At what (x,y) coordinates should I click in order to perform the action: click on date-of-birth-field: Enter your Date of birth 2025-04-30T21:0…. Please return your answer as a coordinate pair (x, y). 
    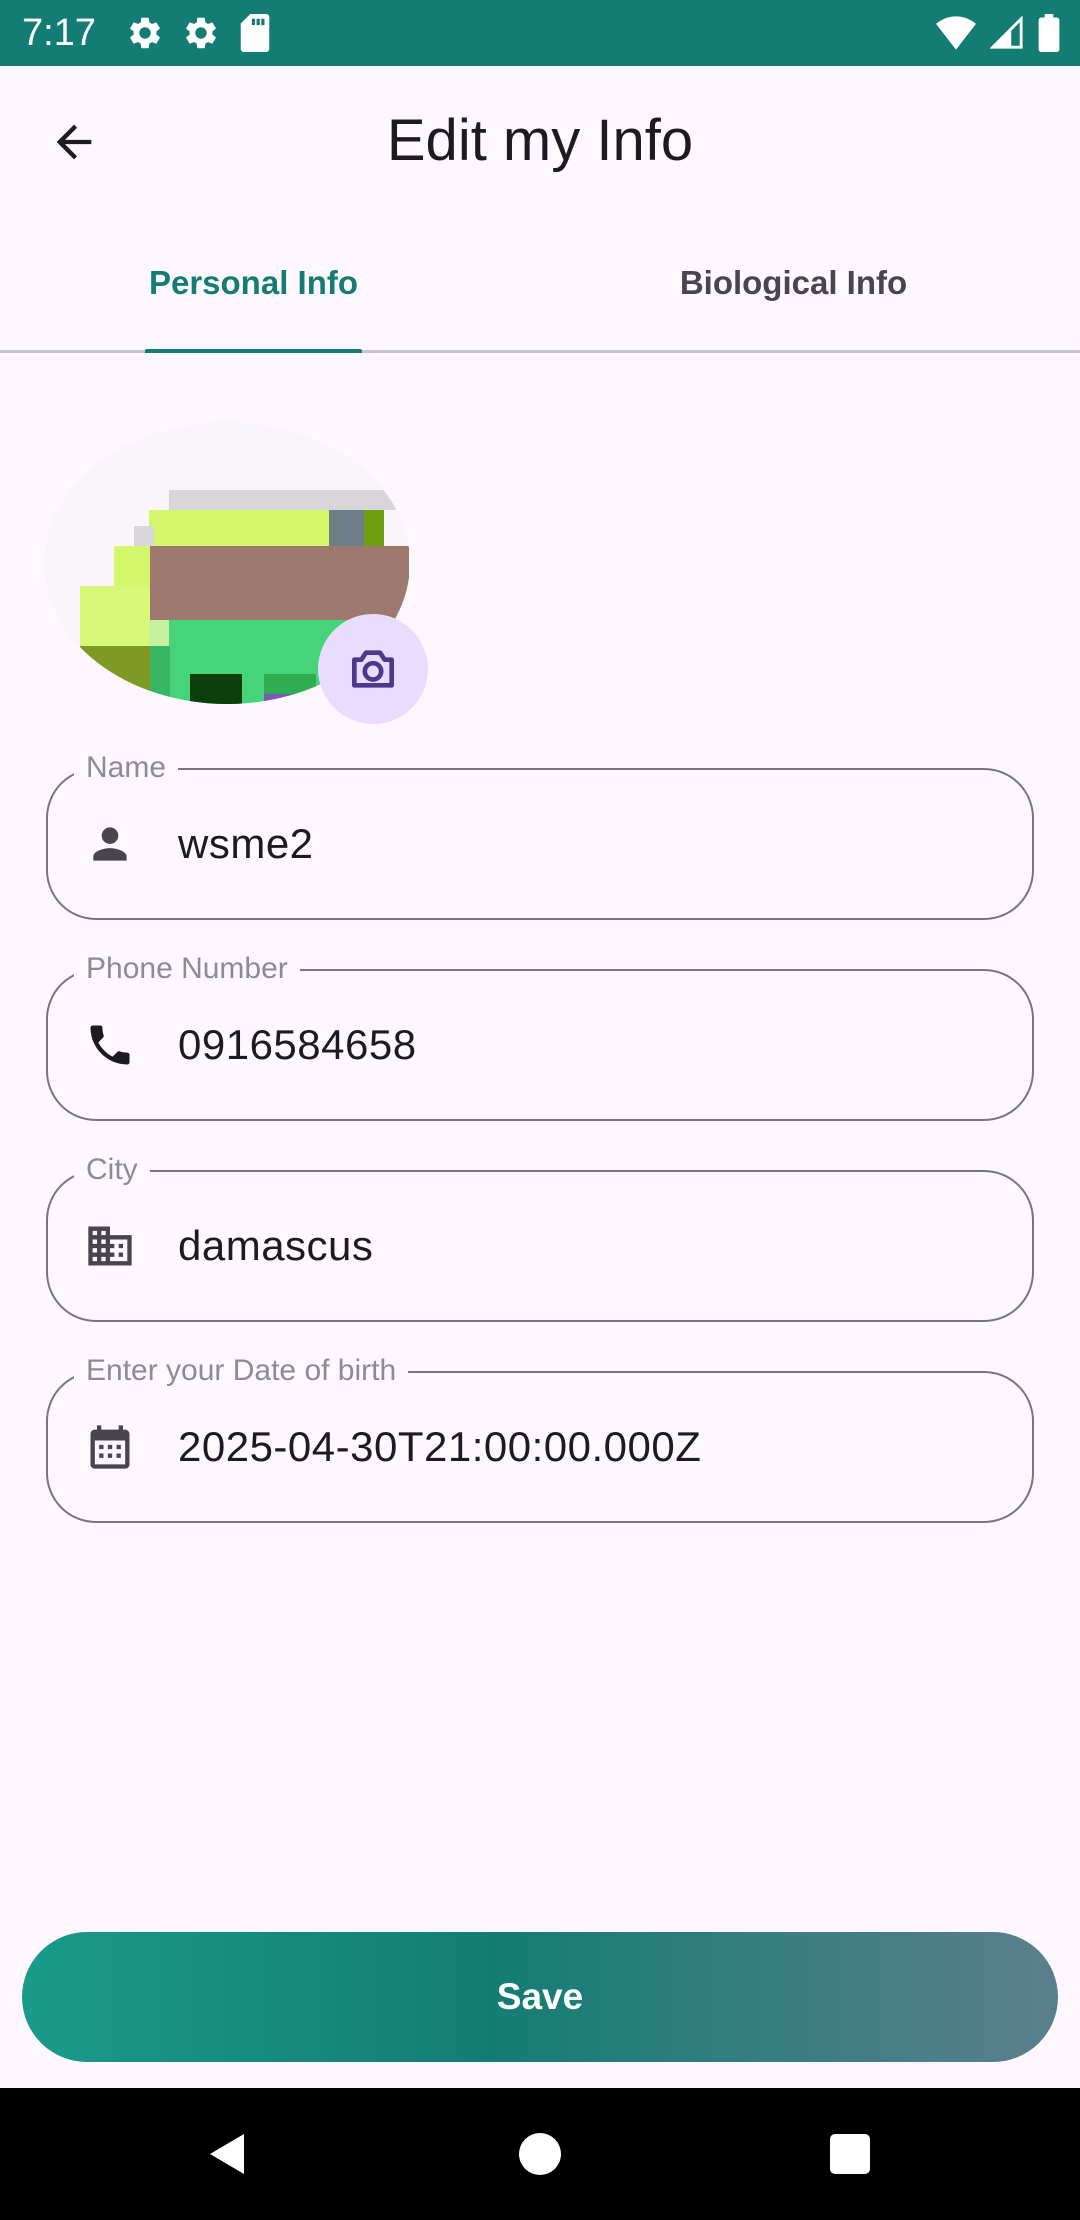
    Looking at the image, I should click on (540, 1438).